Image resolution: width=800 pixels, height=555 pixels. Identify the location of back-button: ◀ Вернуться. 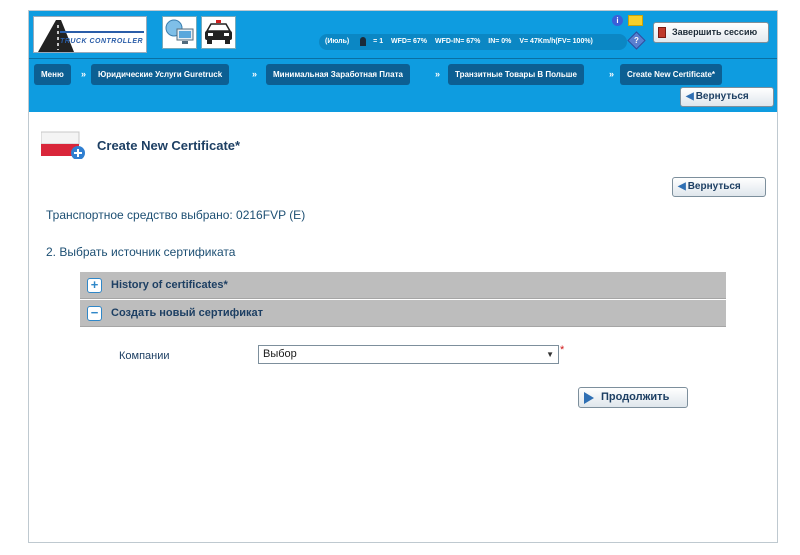
(719, 187).